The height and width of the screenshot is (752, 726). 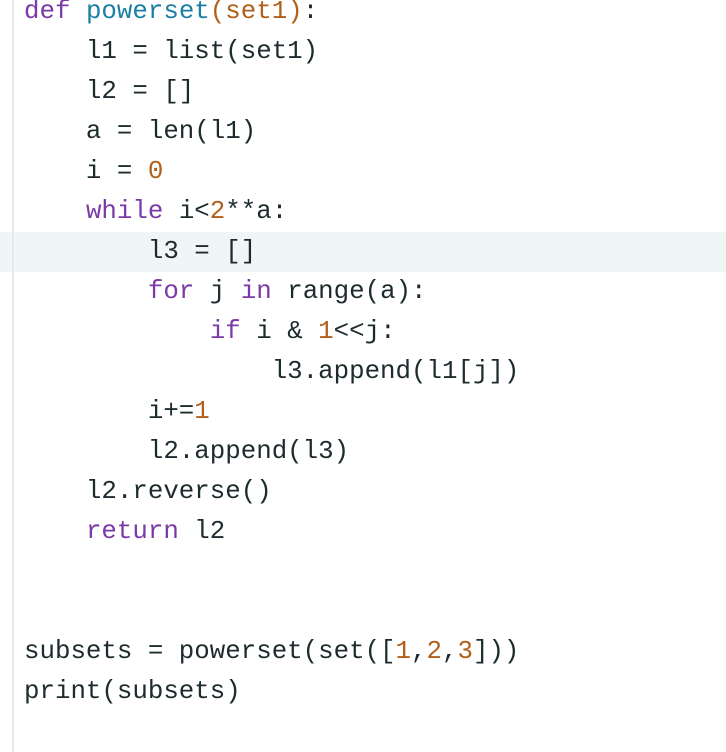 I want to click on code-line: if i & 1<<j:, so click(x=363, y=332).